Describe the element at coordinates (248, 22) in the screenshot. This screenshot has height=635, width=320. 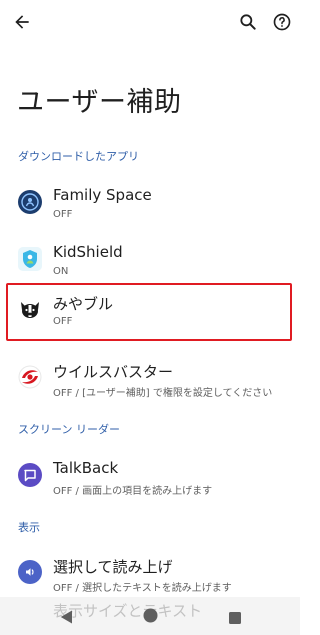
I see `search-icon` at that location.